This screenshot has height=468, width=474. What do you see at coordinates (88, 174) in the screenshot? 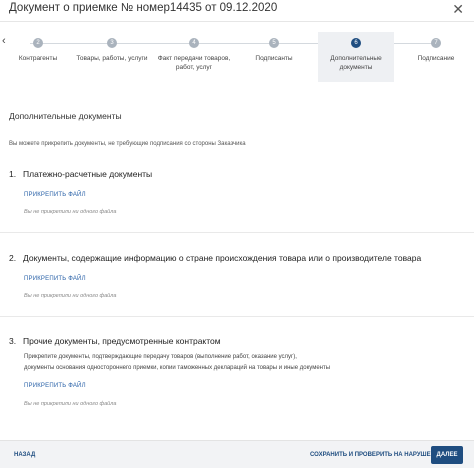
I see `document-title-text: Платежно-расчетные документы` at bounding box center [88, 174].